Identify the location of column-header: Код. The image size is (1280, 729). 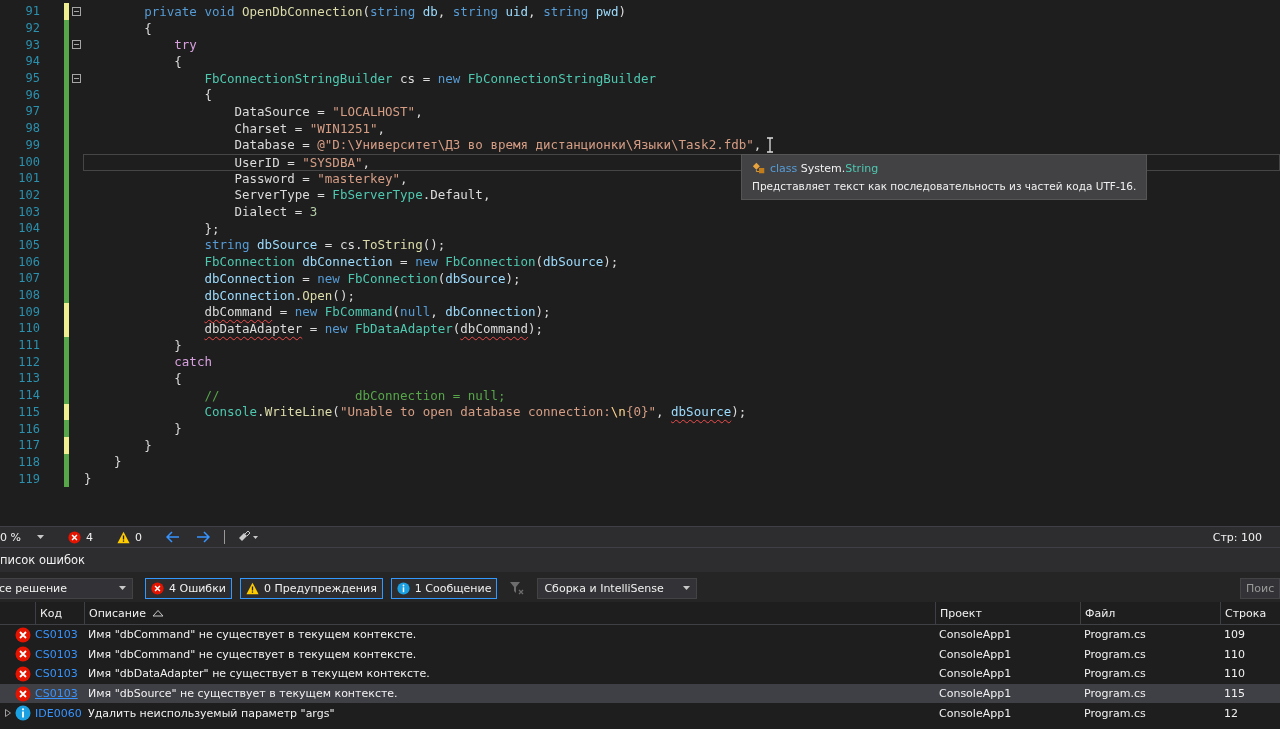
(59, 613).